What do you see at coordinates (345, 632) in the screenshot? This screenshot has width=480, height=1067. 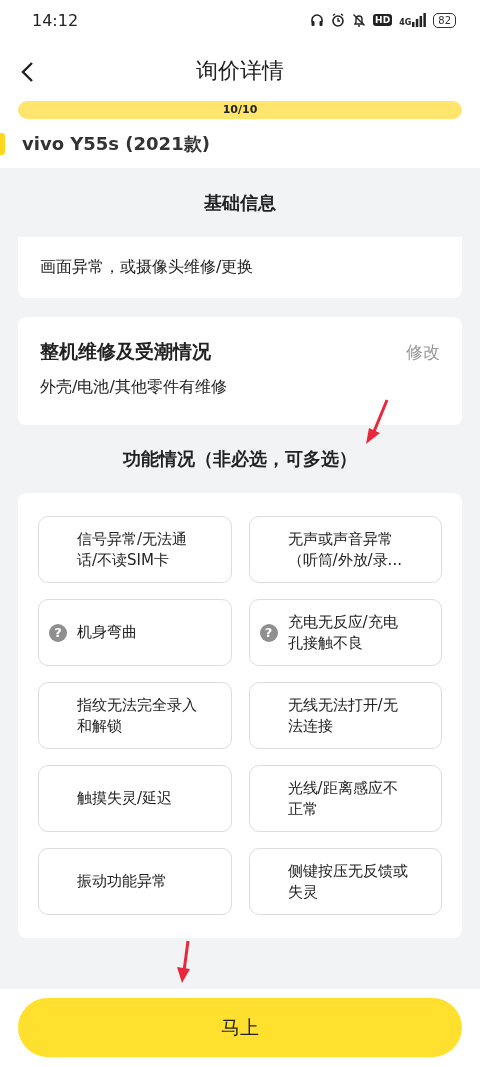 I see `option-button: ? 充电无反应/充电孔接触不良` at bounding box center [345, 632].